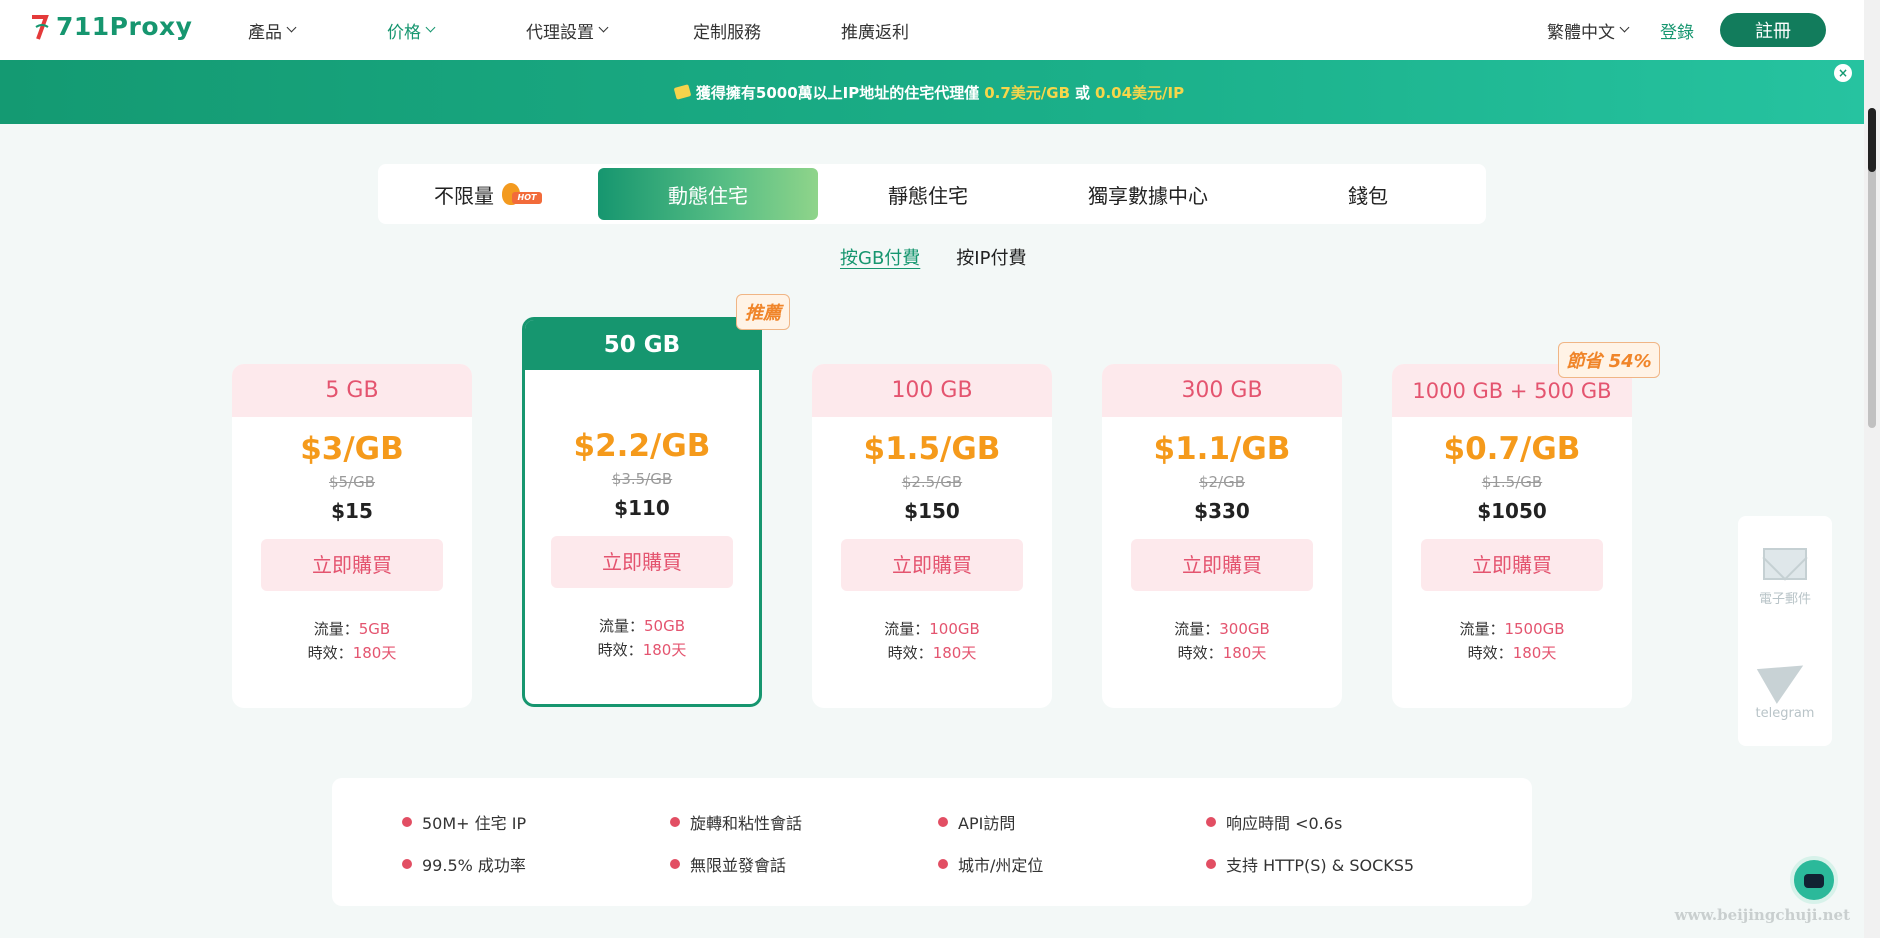 The width and height of the screenshot is (1880, 938). Describe the element at coordinates (1310, 864) in the screenshot. I see `feature-item: 支持 HTTP(S) & SOCKS5` at that location.